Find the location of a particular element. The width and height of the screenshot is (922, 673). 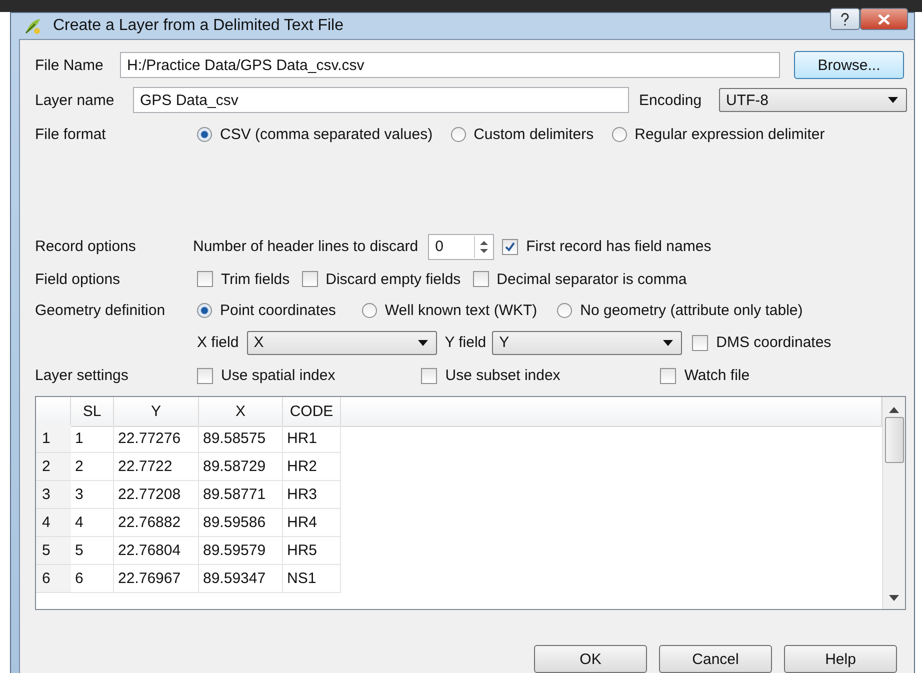

table-cell: 22.76804 is located at coordinates (156, 551).